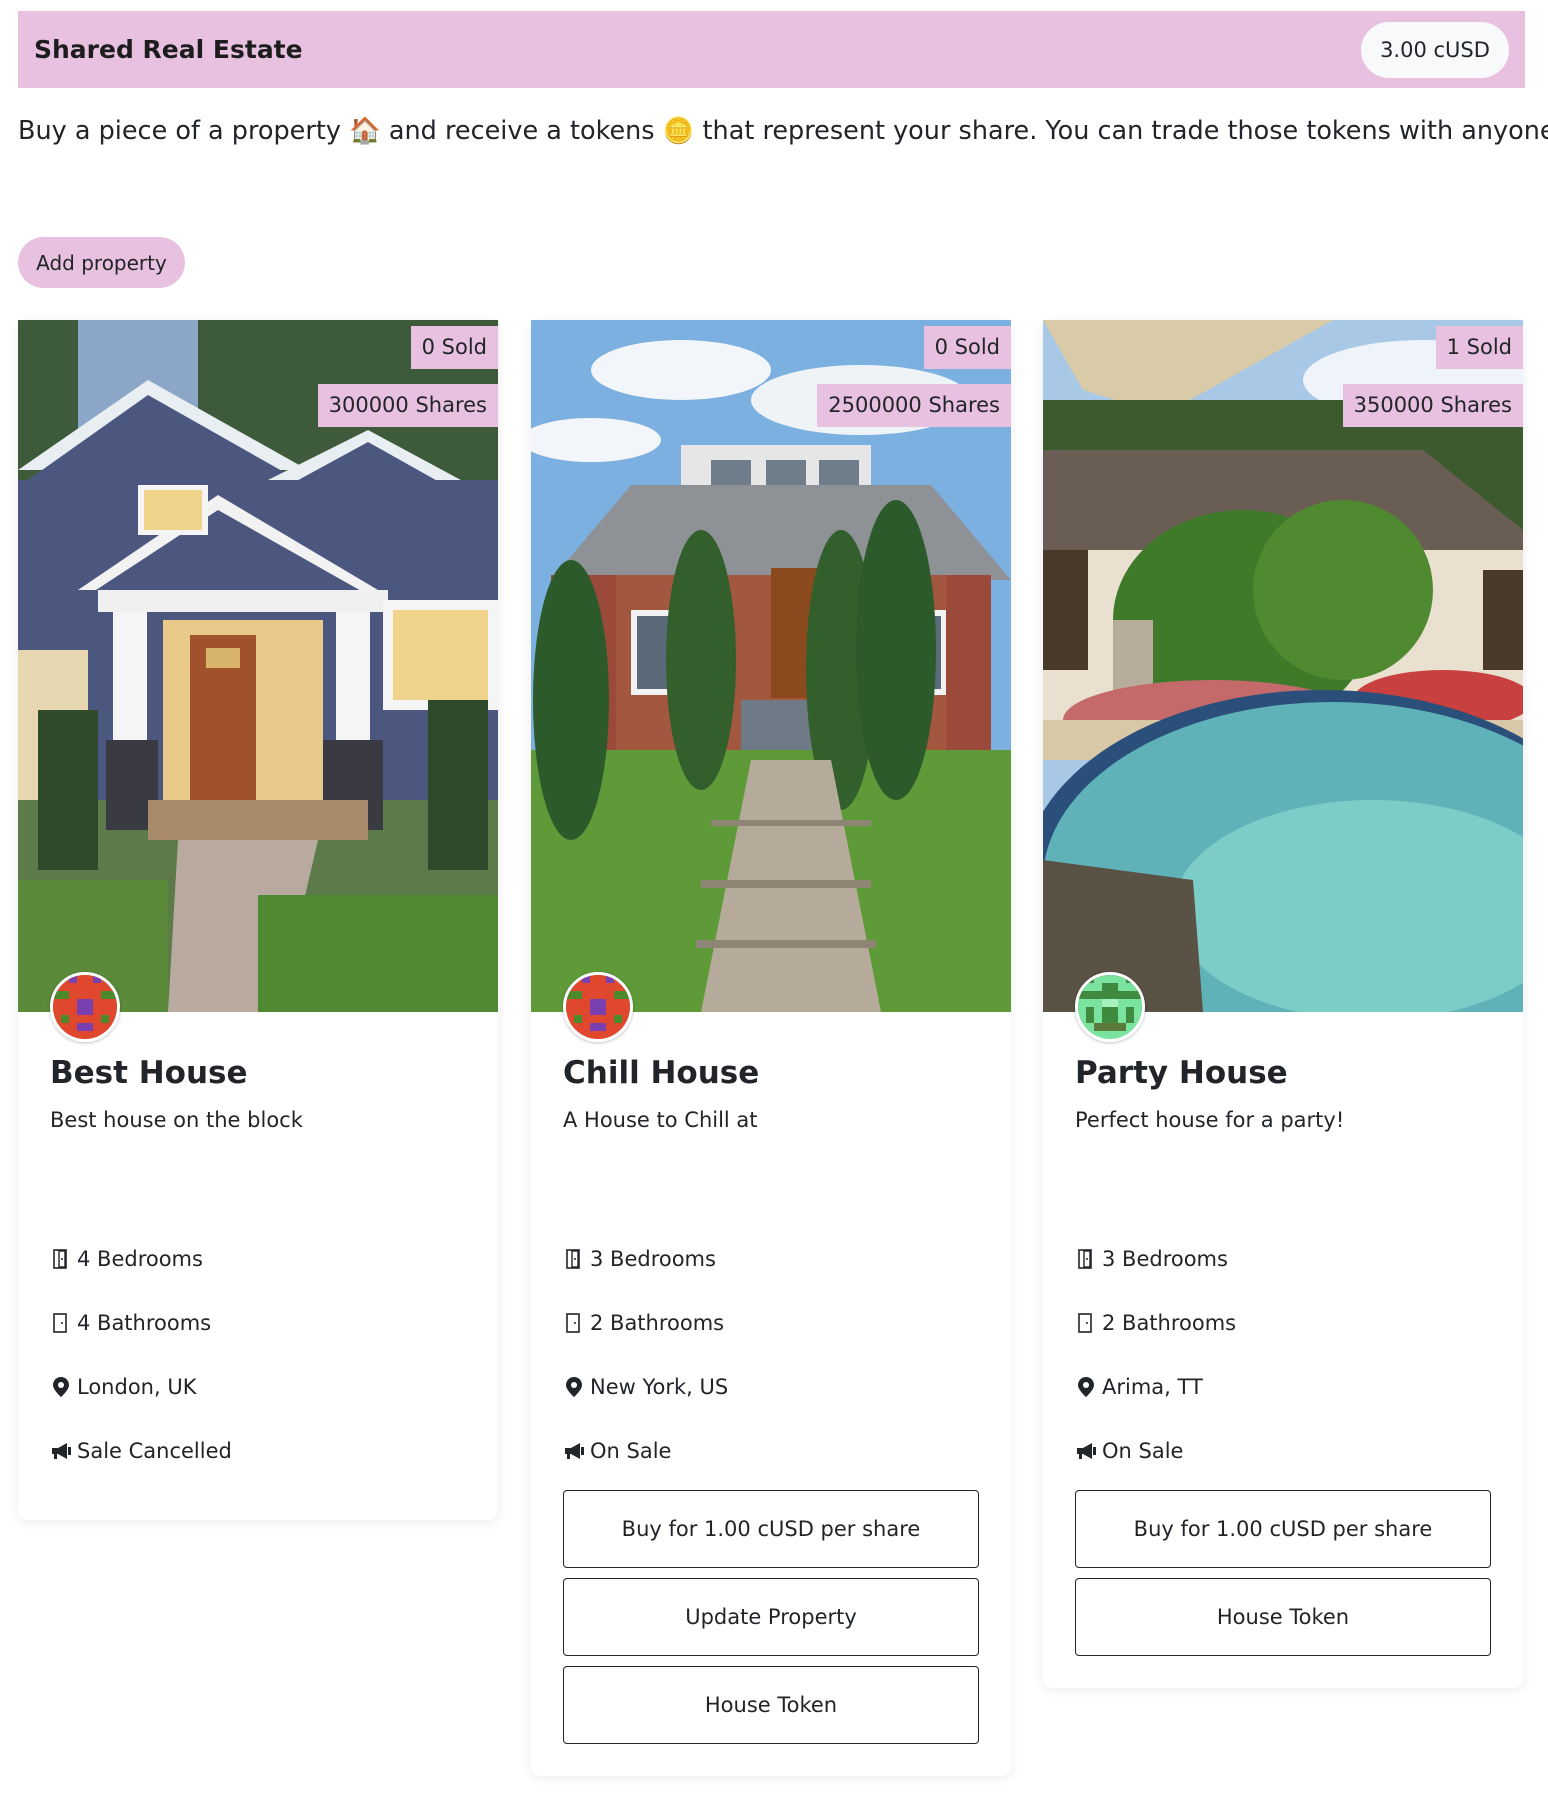  What do you see at coordinates (1152, 1387) in the screenshot?
I see `location-text: Arima, TT` at bounding box center [1152, 1387].